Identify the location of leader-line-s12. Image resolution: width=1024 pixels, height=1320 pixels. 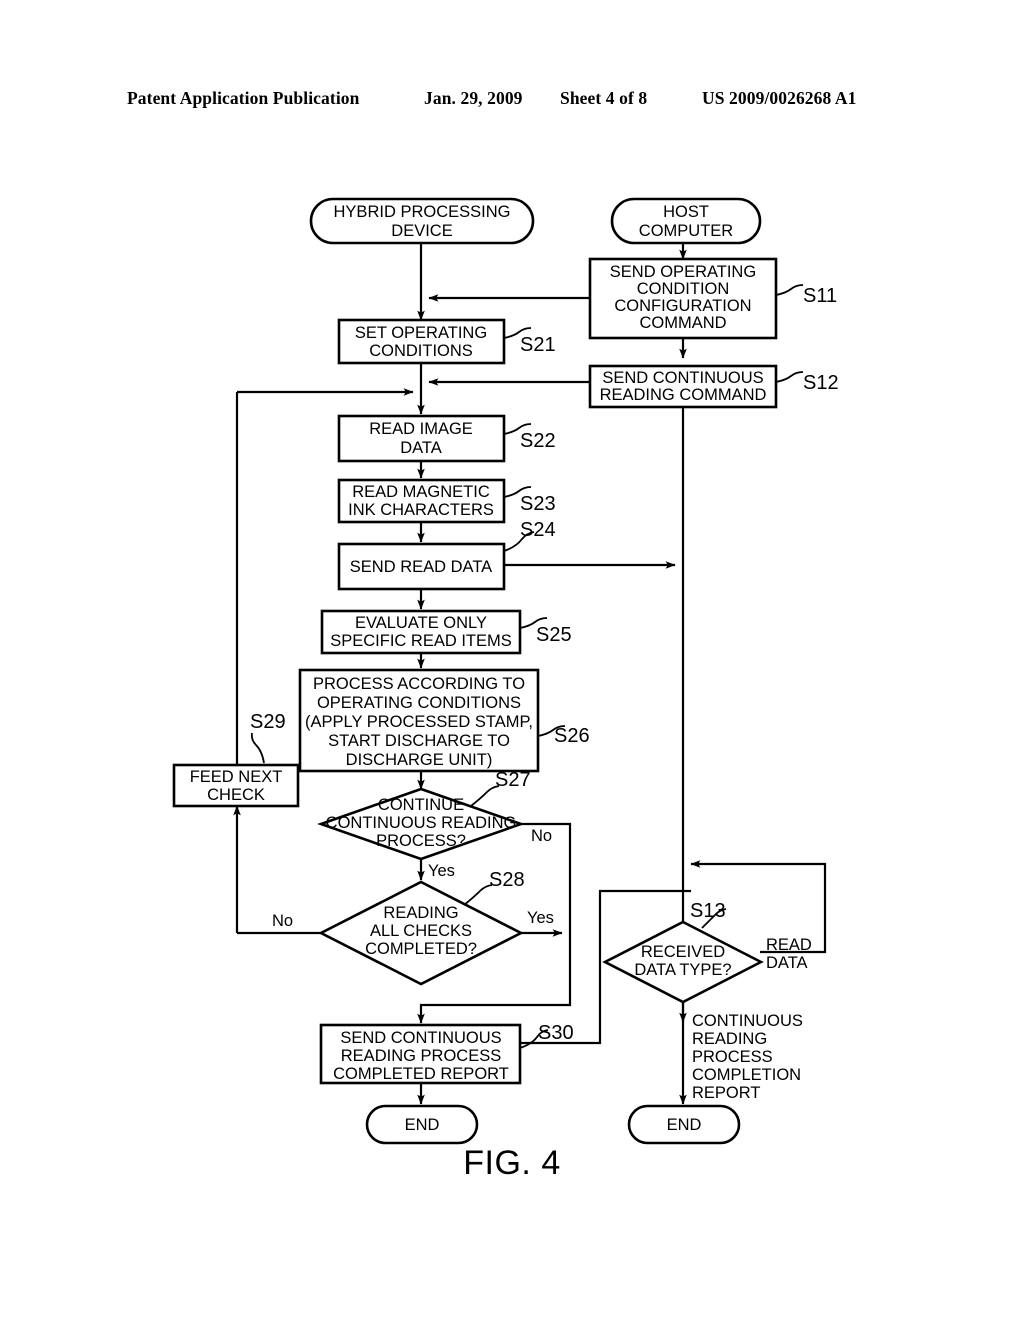
(789, 377).